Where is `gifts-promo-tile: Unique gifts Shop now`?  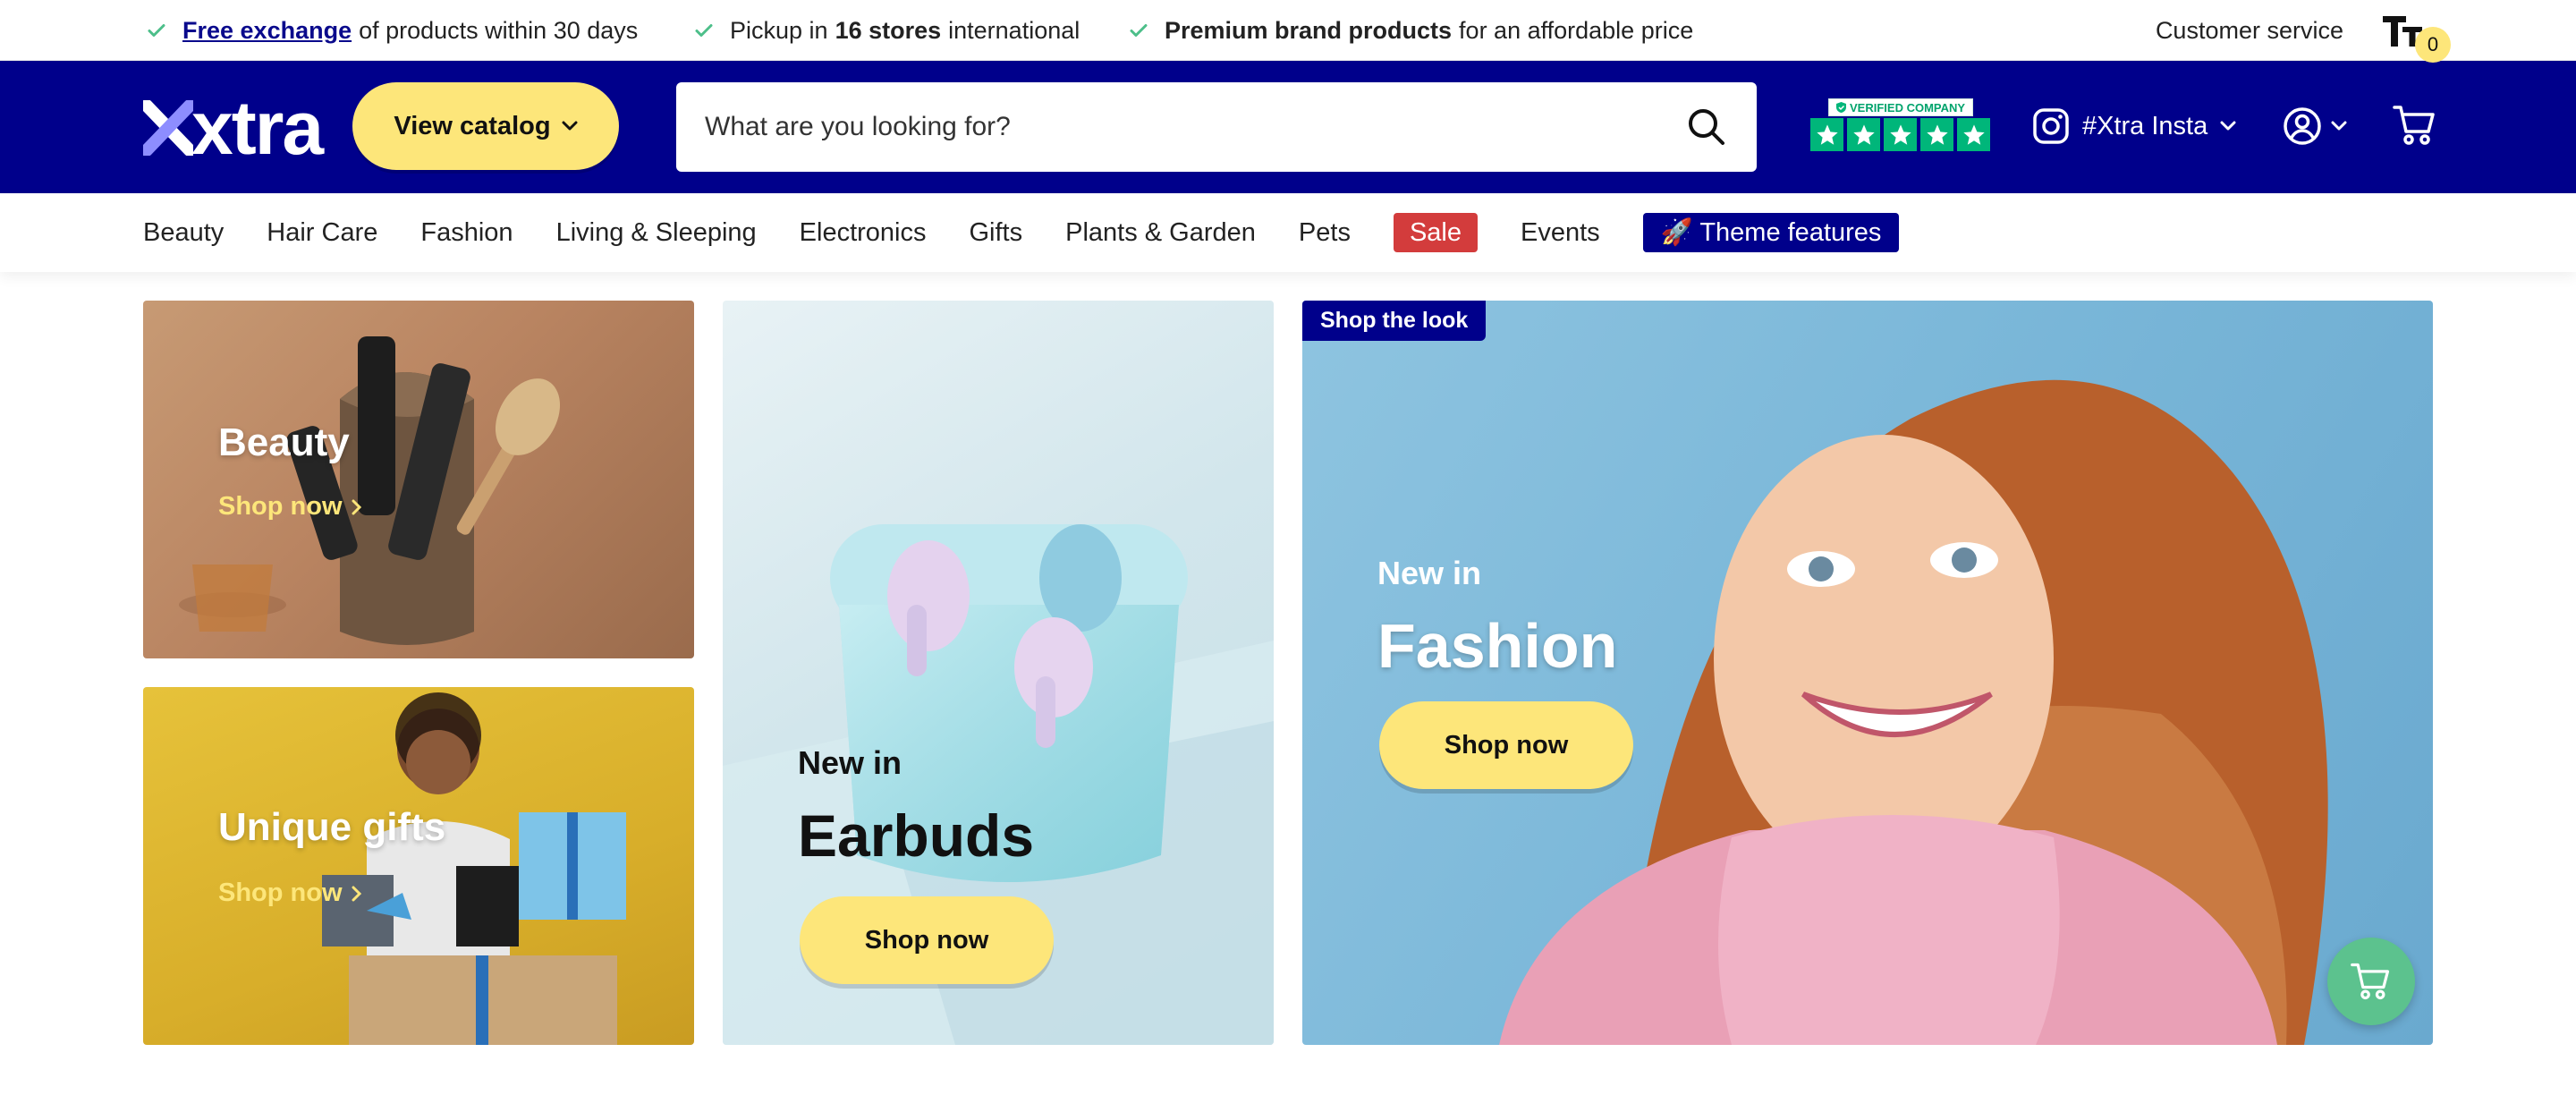 gifts-promo-tile: Unique gifts Shop now is located at coordinates (418, 866).